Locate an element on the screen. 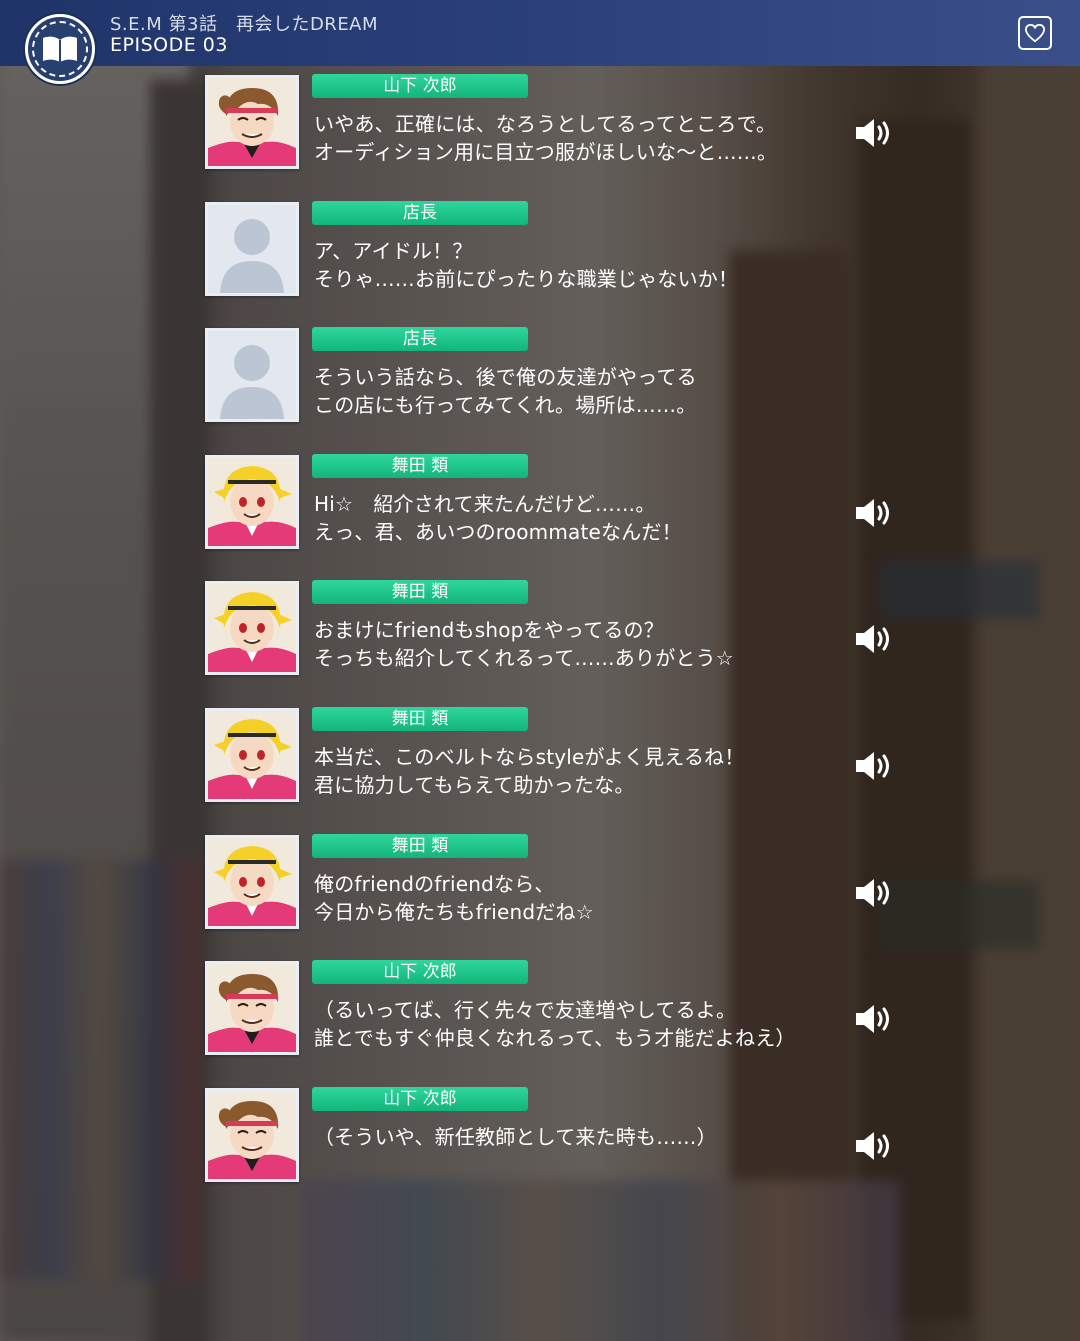  message-line-2: オーディション用に目立つ服がほしいな～と……。 is located at coordinates (546, 152).